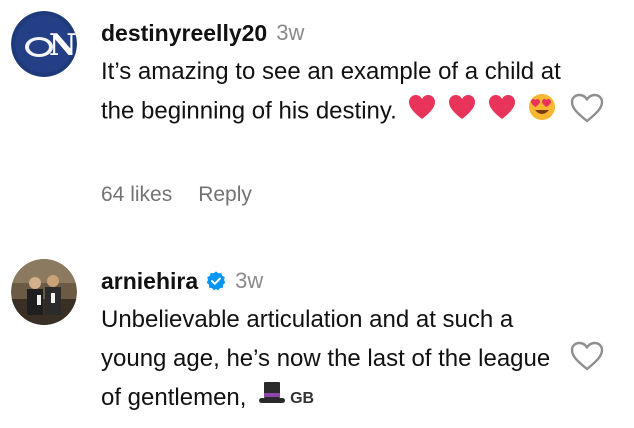 The image size is (634, 428). Describe the element at coordinates (136, 195) in the screenshot. I see `likes-count: 64 likes` at that location.